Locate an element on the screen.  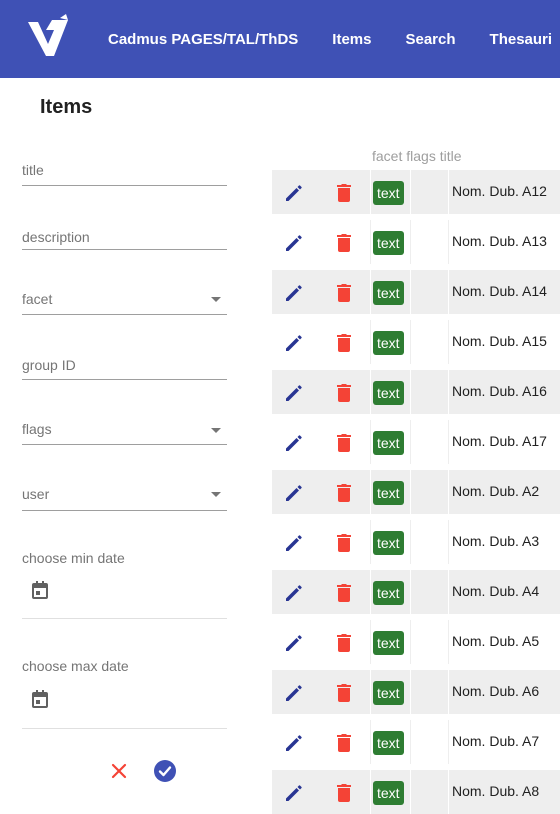
table-row: text Nom. Dub. A6 is located at coordinates (416, 692).